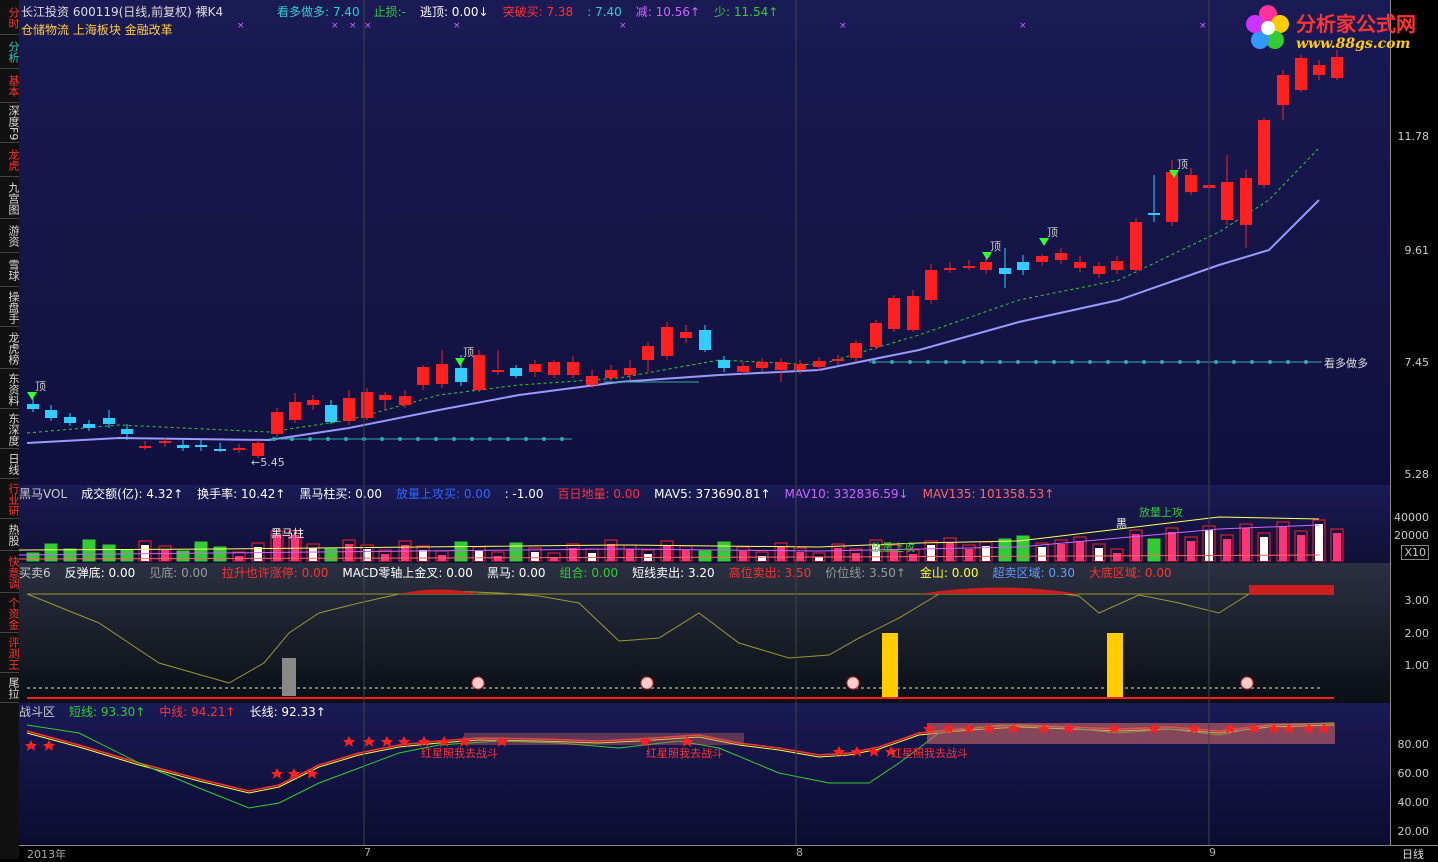  I want to click on left-tab-3: 深度F9, so click(10, 123).